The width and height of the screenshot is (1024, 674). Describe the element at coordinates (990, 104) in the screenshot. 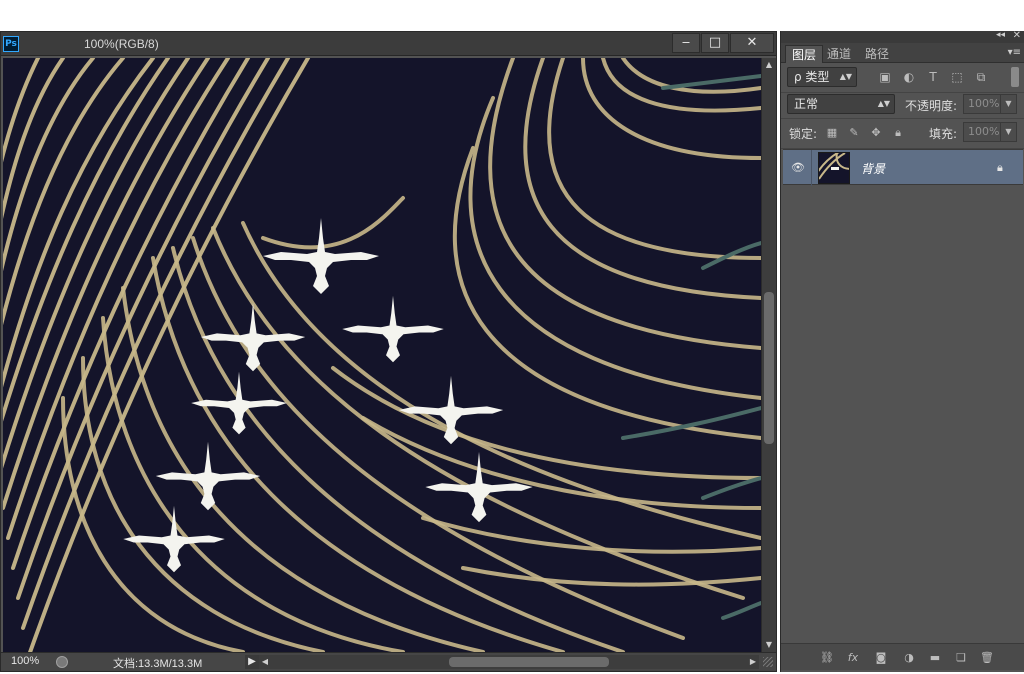

I see `opacity-input: 100% ▼` at that location.